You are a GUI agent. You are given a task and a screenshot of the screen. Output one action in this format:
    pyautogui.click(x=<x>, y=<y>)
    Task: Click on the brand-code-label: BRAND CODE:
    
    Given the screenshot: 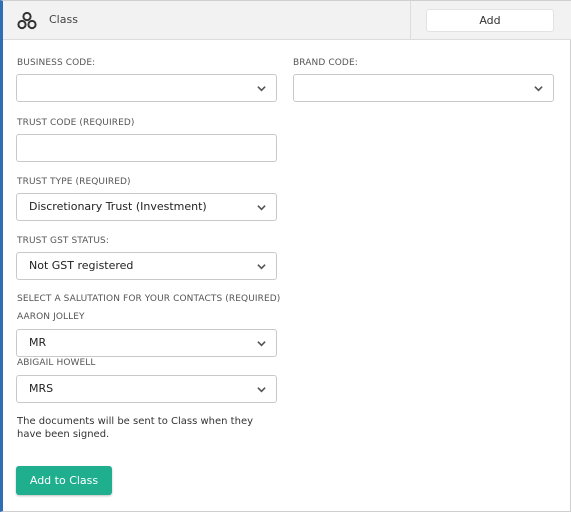 What is the action you would take?
    pyautogui.click(x=325, y=63)
    